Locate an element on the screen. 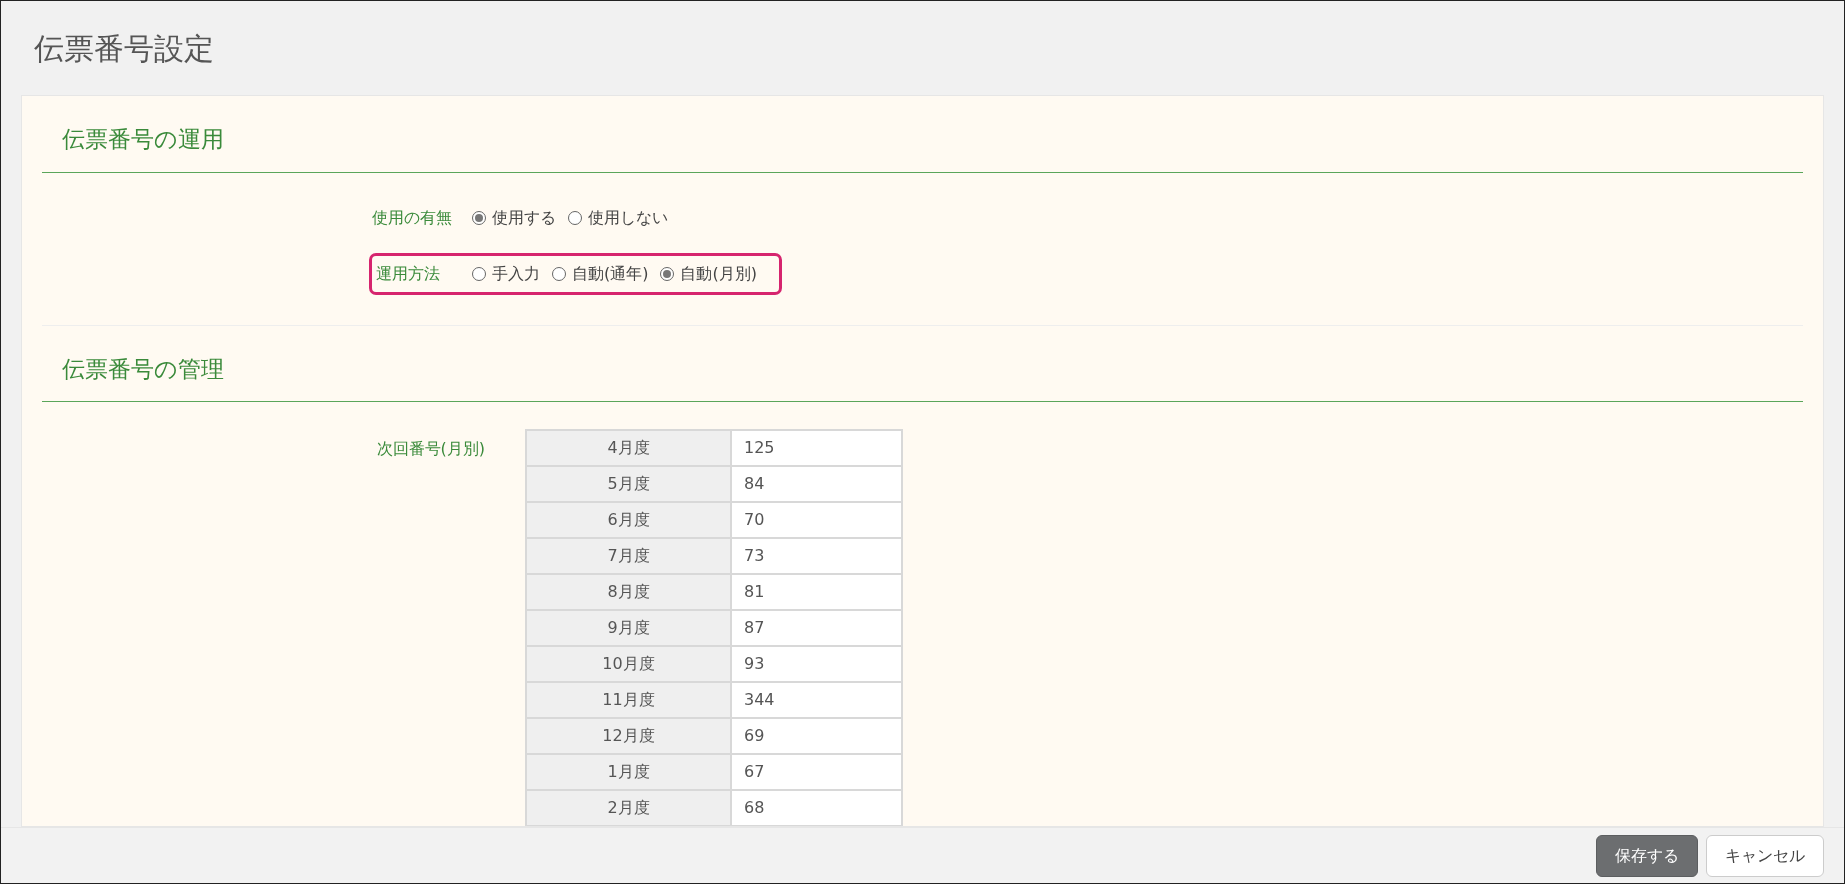  section-title: 伝票番号の管理 is located at coordinates (922, 374).